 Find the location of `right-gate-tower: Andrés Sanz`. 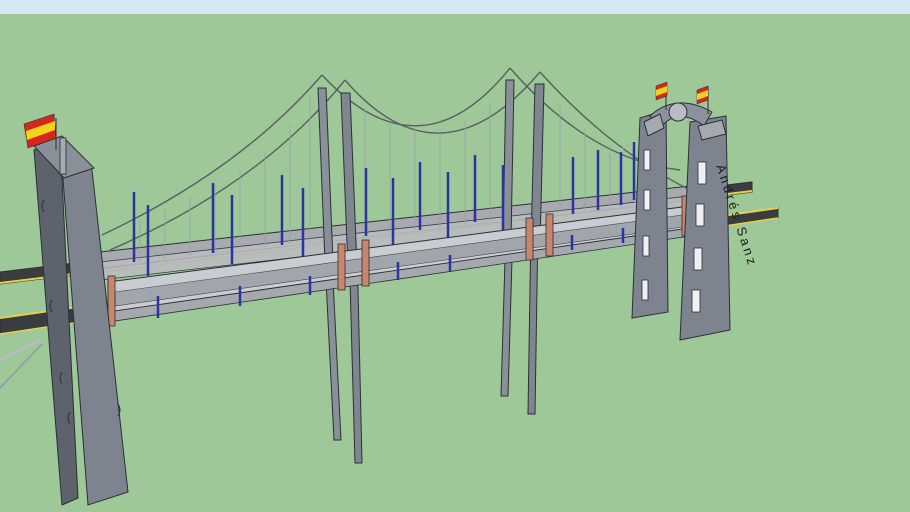

right-gate-tower: Andrés Sanz is located at coordinates (696, 211).